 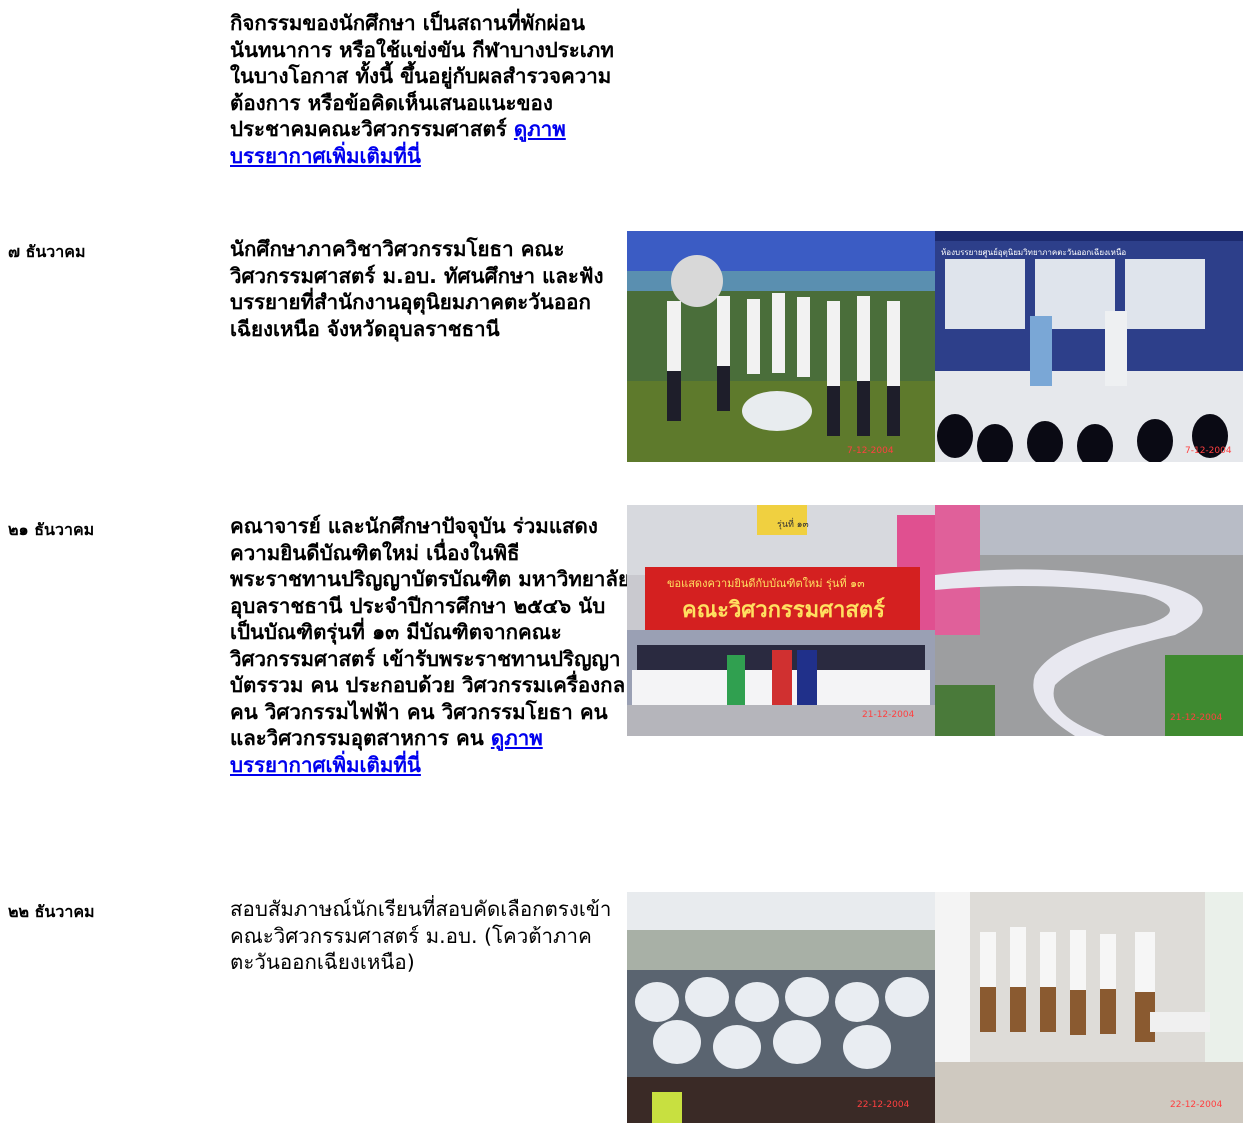 I want to click on photo-weather-station-group: 7-12-2004, so click(x=781, y=346).